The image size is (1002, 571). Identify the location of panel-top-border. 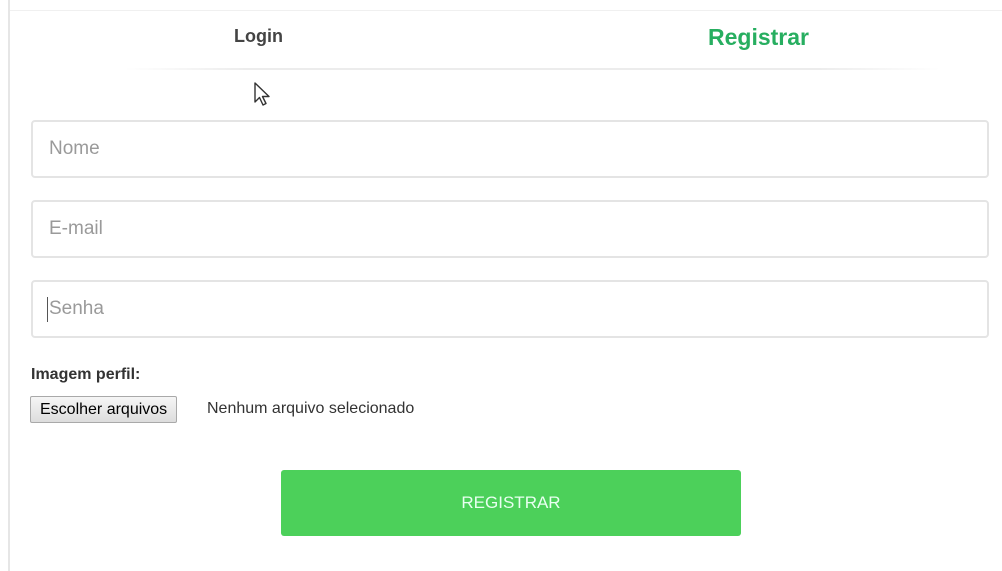
(506, 10).